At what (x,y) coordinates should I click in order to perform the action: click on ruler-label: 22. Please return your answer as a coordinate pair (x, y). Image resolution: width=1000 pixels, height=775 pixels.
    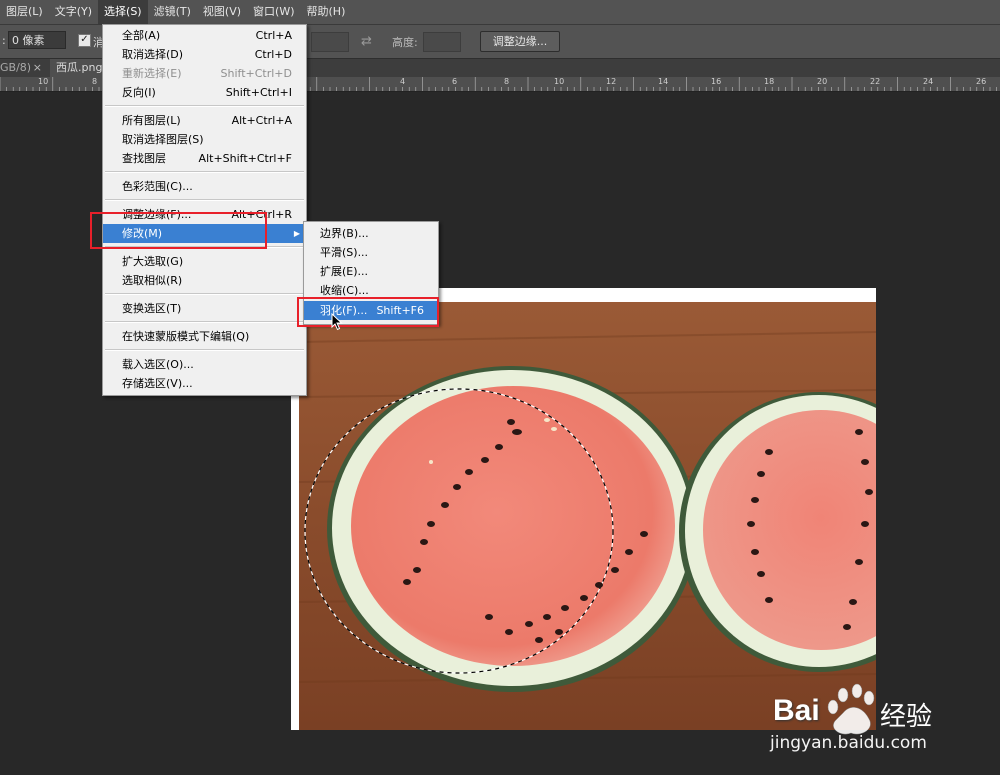
    Looking at the image, I should click on (875, 81).